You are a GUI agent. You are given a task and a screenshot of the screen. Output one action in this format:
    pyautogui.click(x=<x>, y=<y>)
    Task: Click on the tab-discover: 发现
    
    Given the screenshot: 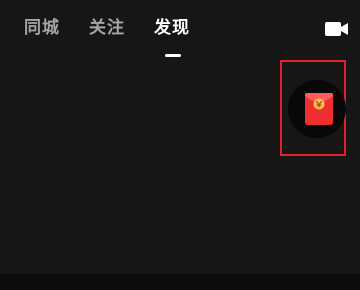 What is the action you would take?
    pyautogui.click(x=172, y=28)
    